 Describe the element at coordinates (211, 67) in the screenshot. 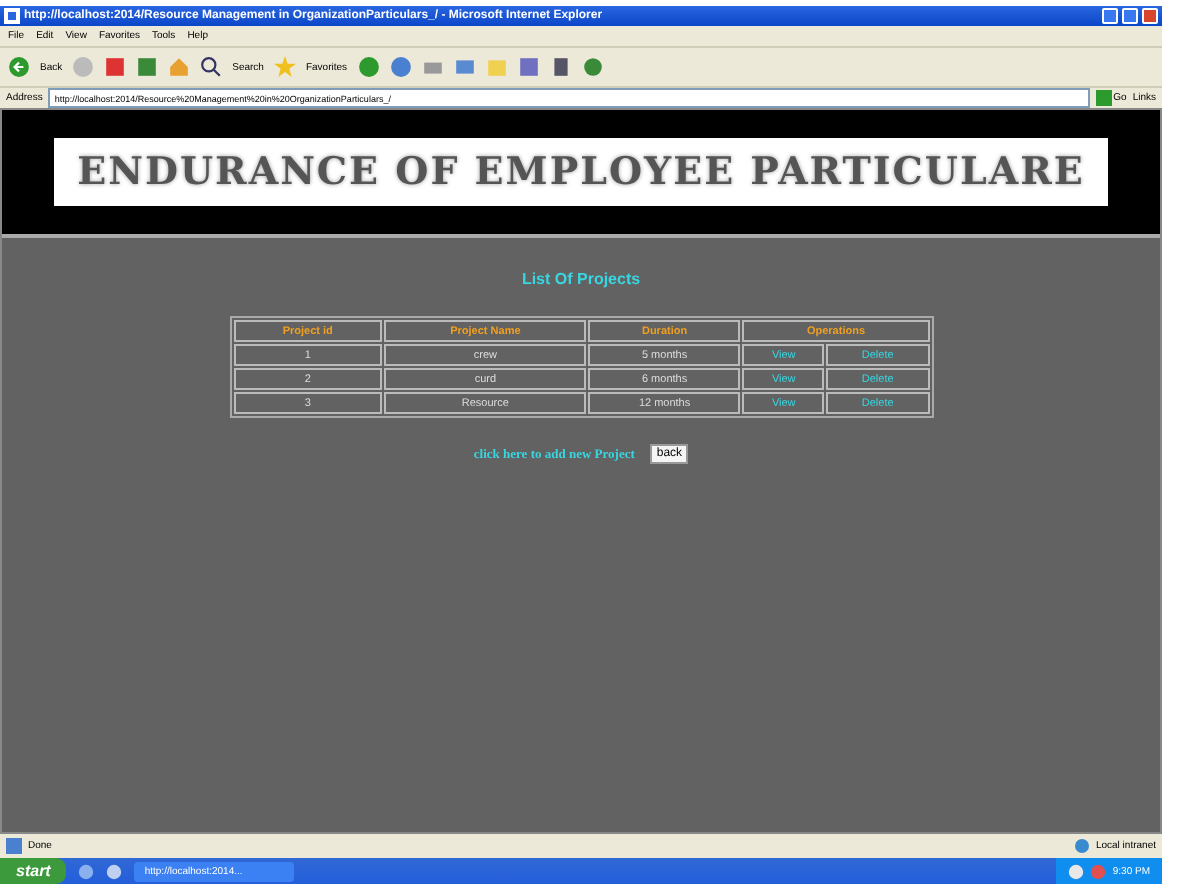

I see `search-icon` at that location.